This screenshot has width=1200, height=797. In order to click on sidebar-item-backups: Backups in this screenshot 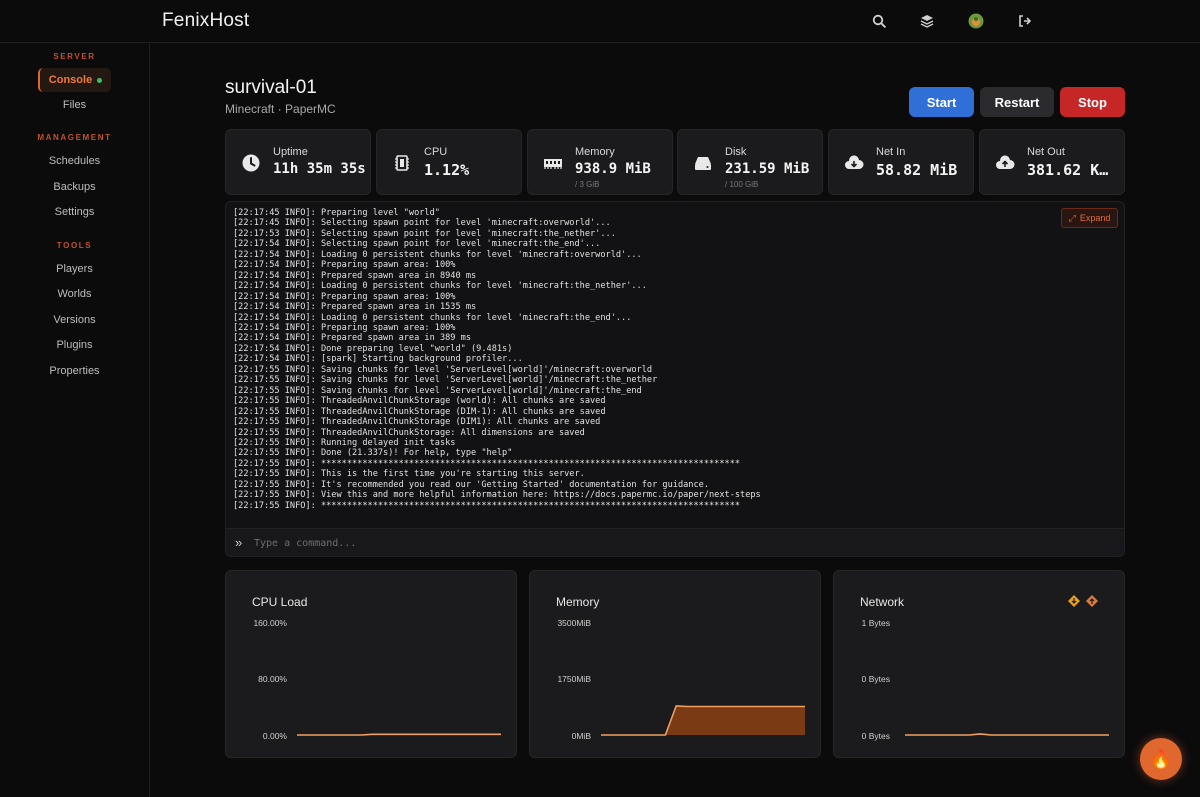, I will do `click(74, 187)`.